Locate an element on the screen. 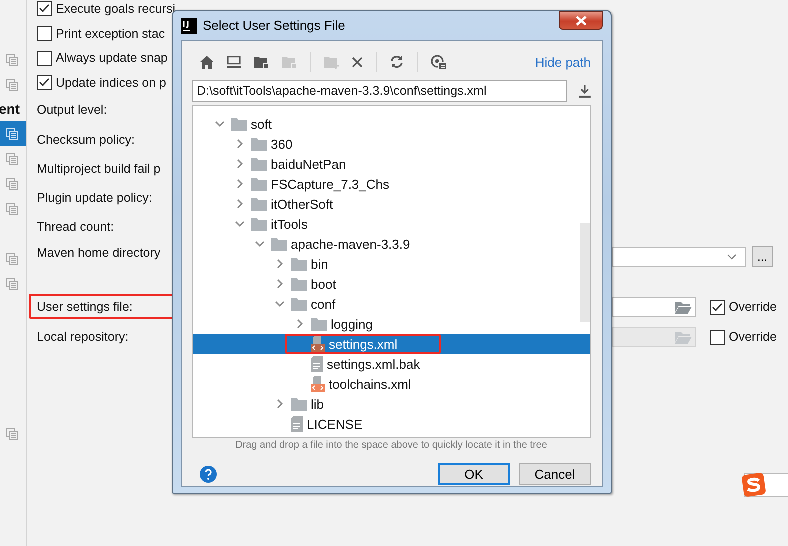 The height and width of the screenshot is (546, 788). ime-logo-icon is located at coordinates (754, 485).